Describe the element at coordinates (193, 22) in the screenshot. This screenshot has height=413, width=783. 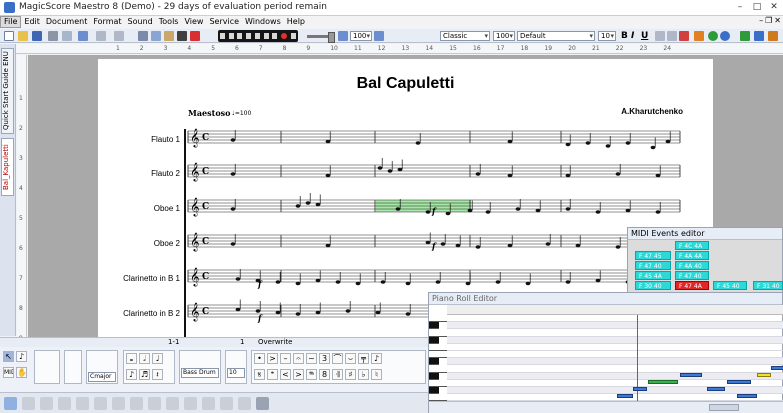
I see `menu-view: View` at that location.